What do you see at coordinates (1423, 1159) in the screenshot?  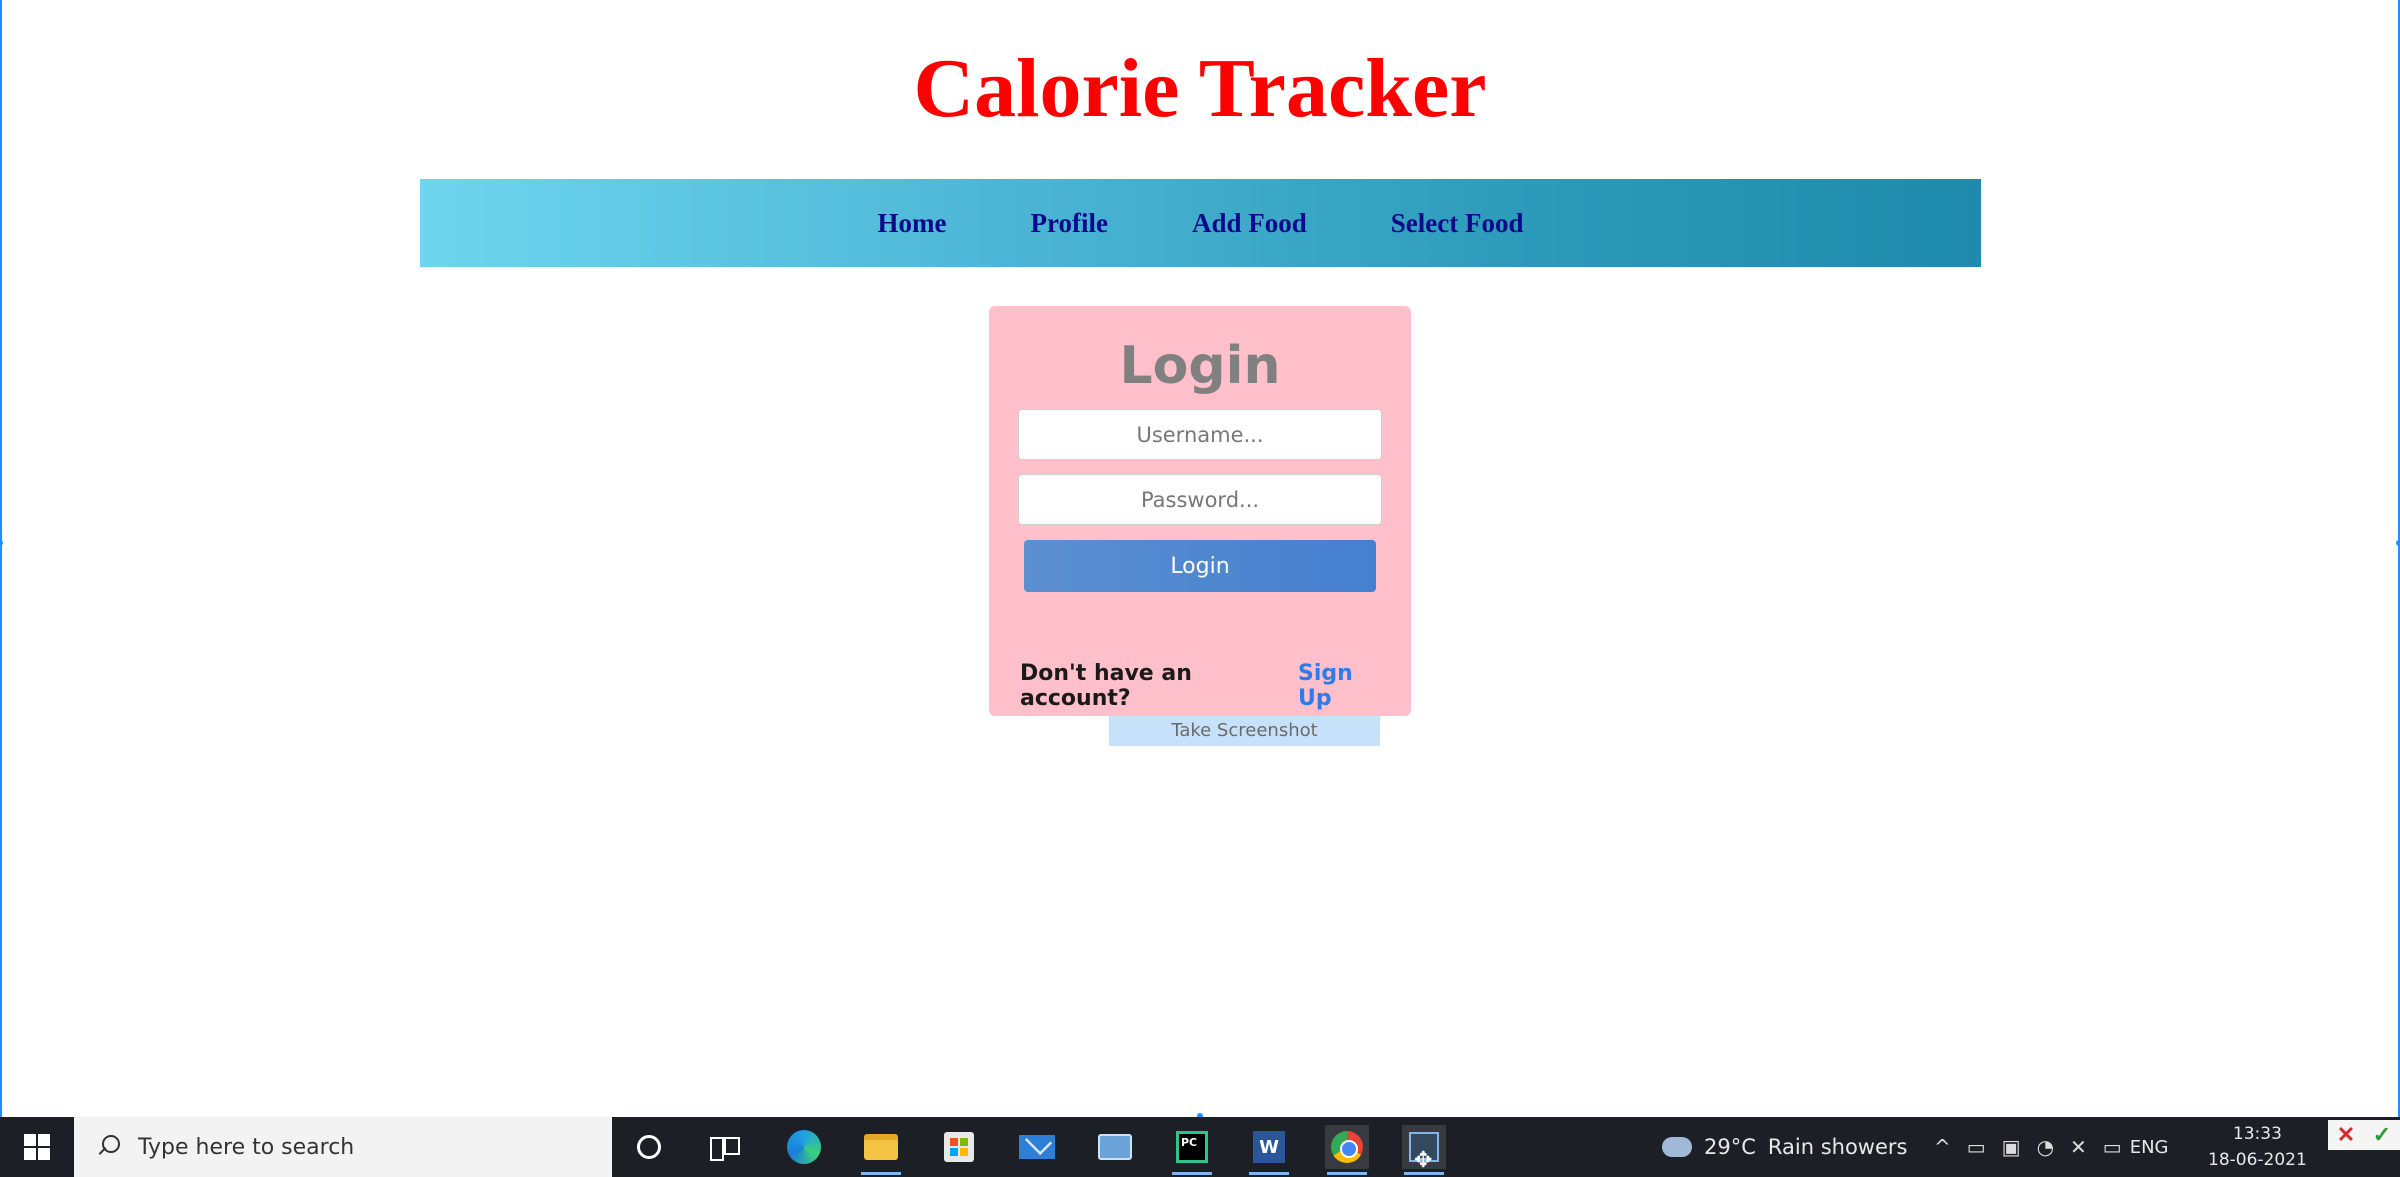 I see `move-cursor-icon: ✥` at bounding box center [1423, 1159].